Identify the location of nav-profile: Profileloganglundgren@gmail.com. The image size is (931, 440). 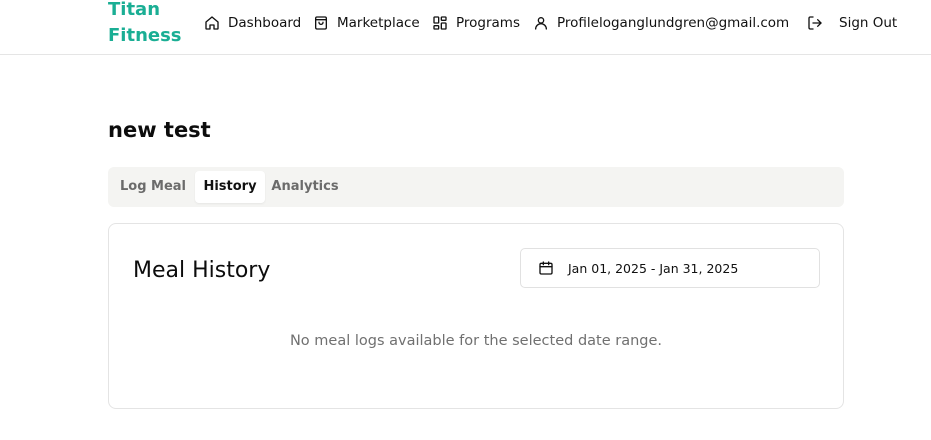
(661, 23).